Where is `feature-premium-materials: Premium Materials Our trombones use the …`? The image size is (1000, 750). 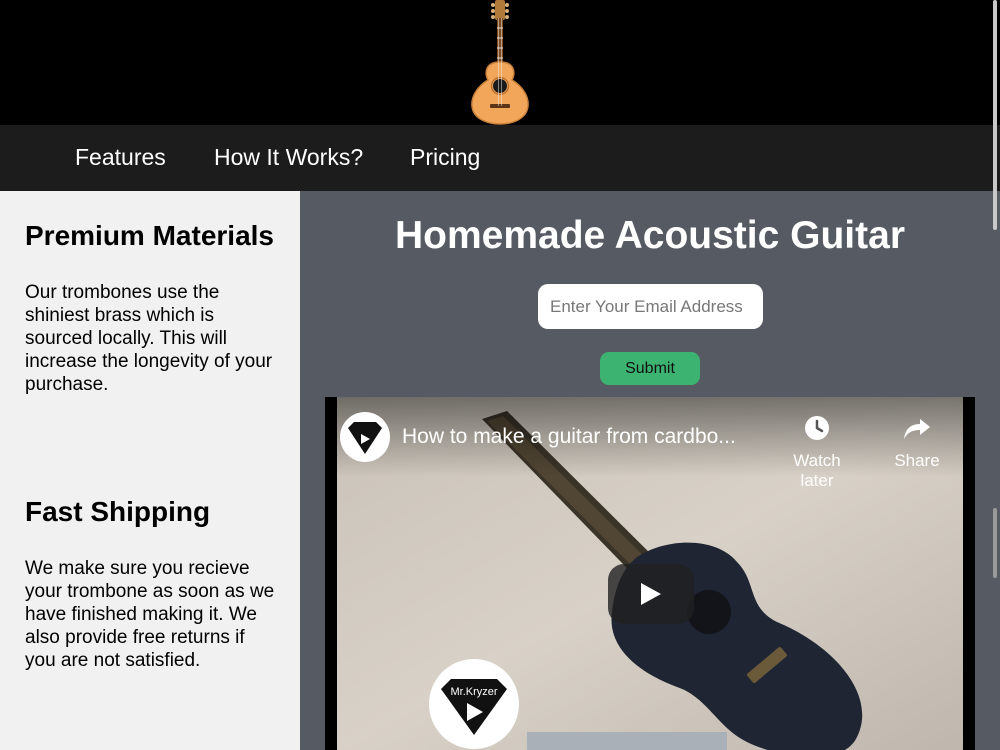
feature-premium-materials: Premium Materials Our trombones use the … is located at coordinates (152, 307).